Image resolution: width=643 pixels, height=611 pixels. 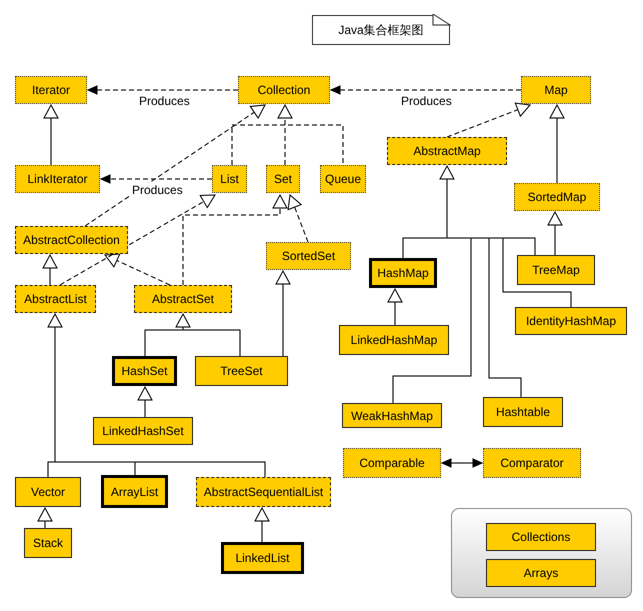 What do you see at coordinates (557, 197) in the screenshot?
I see `class-node: SortedMap` at bounding box center [557, 197].